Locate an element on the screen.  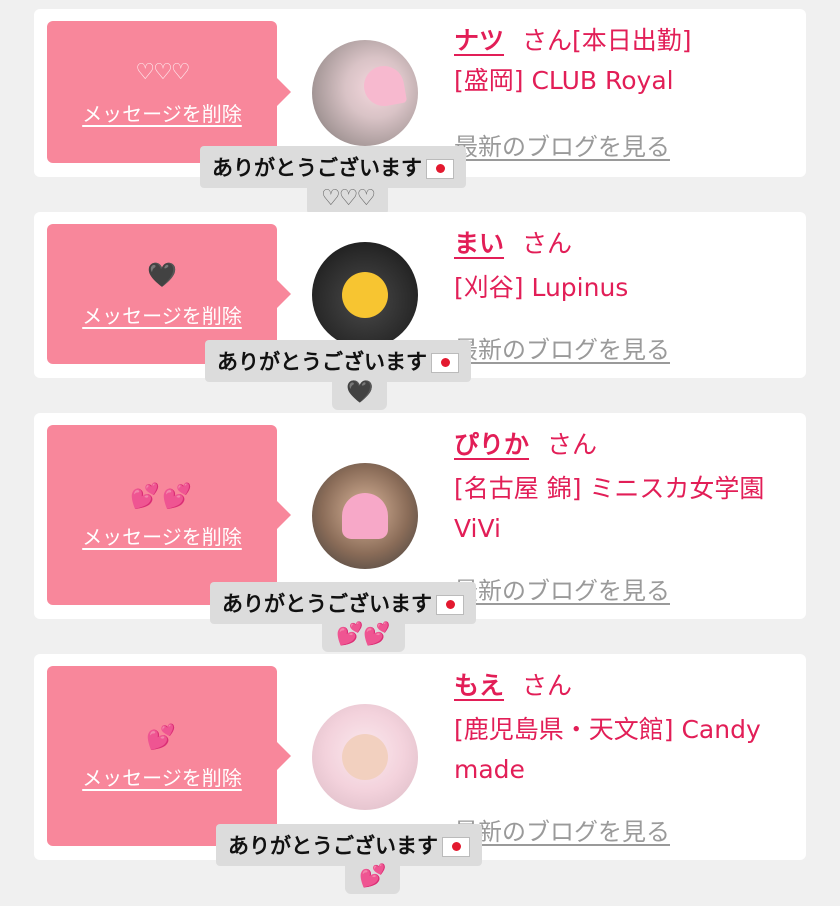
cast-info: もえ さん [鹿児島県・天文館] Candy made is located at coordinates (624, 728).